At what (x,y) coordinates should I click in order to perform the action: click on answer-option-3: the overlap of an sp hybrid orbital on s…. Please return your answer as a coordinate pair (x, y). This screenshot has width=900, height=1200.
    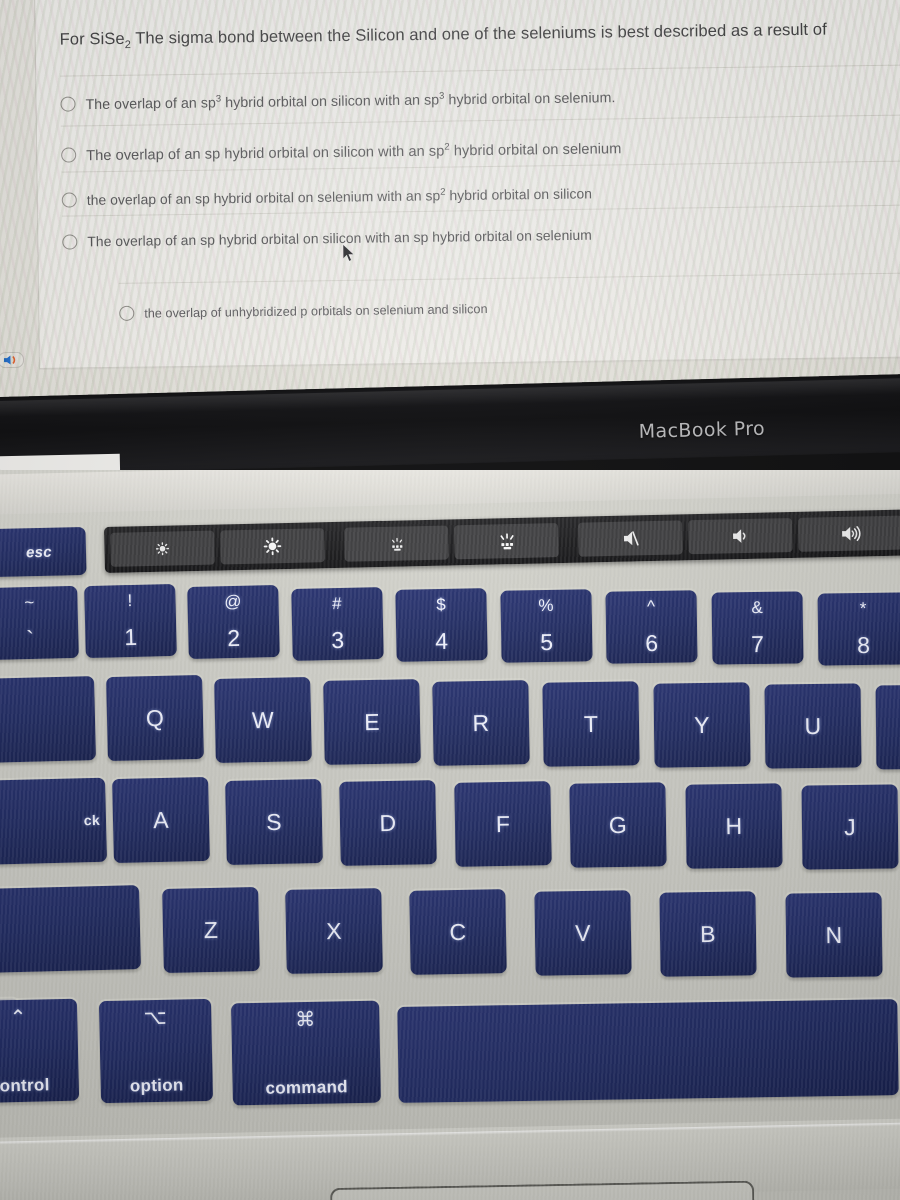
    Looking at the image, I should click on (480, 194).